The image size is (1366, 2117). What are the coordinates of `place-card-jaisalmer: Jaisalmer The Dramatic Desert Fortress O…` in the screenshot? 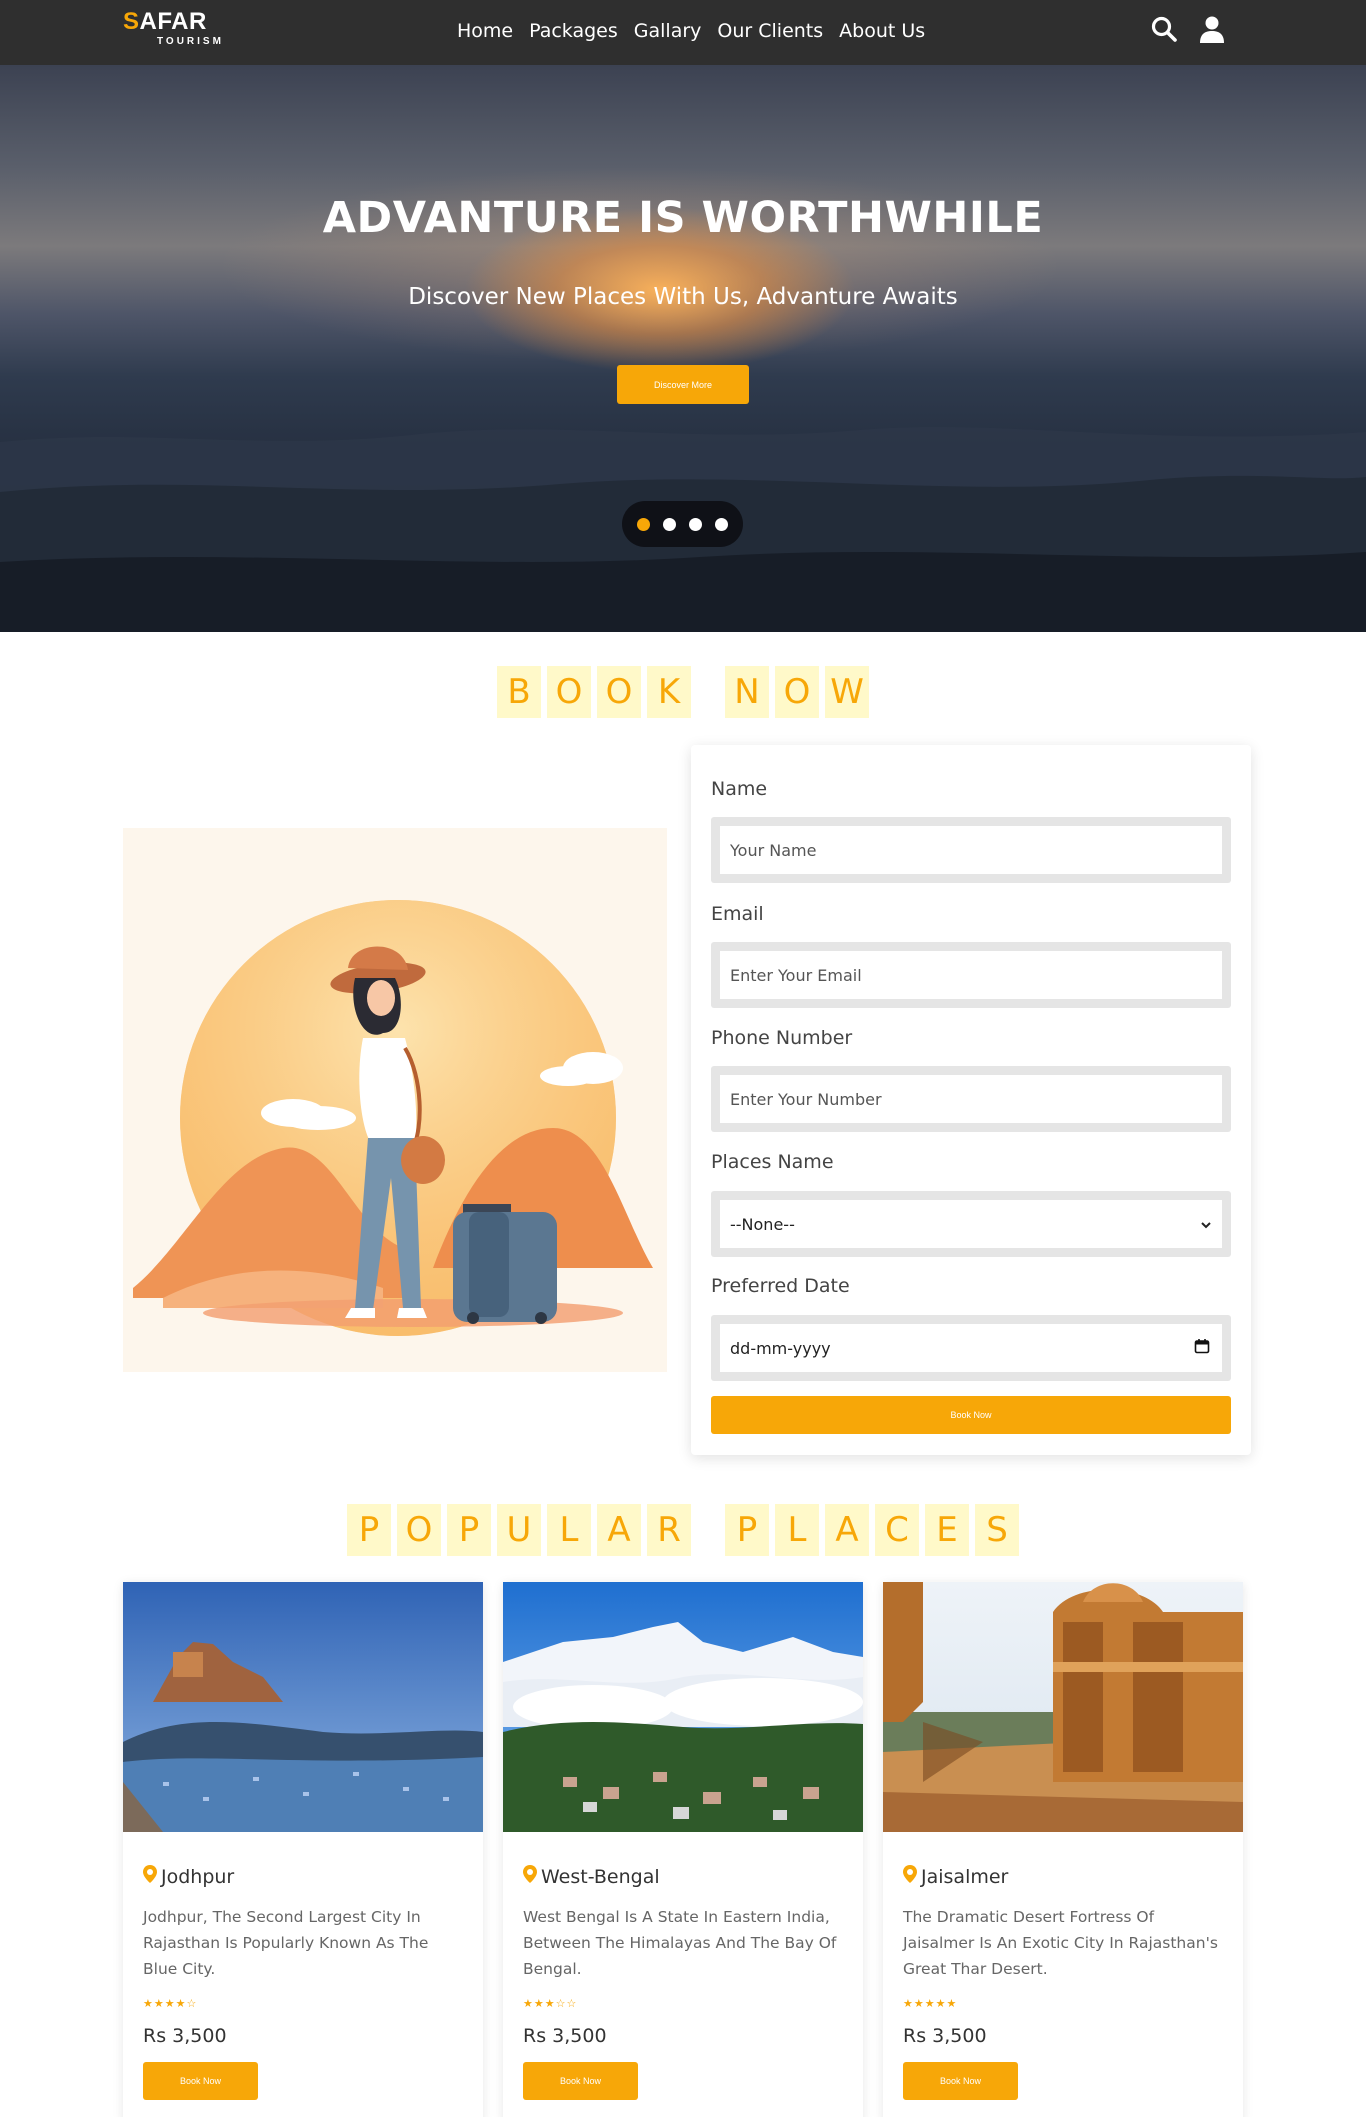 It's located at (1063, 1849).